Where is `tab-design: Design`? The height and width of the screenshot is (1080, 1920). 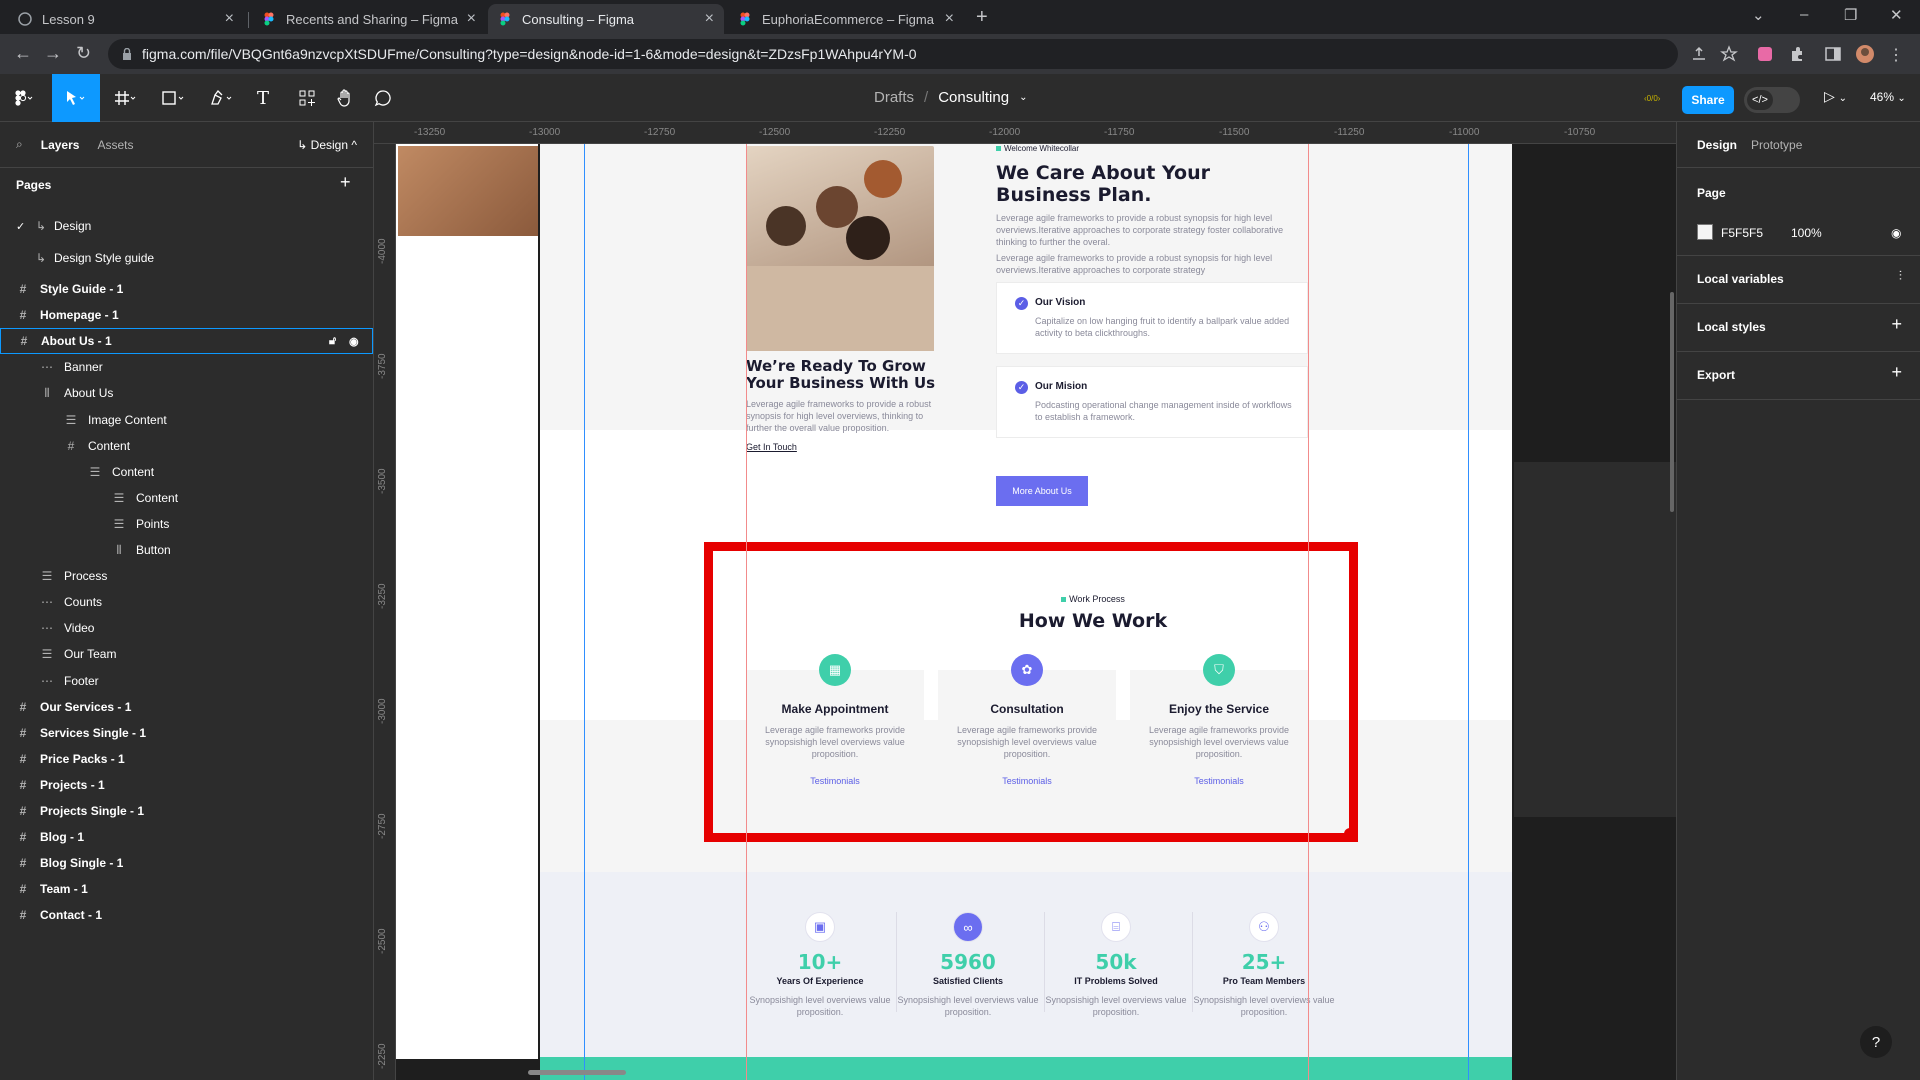 tab-design: Design is located at coordinates (1717, 145).